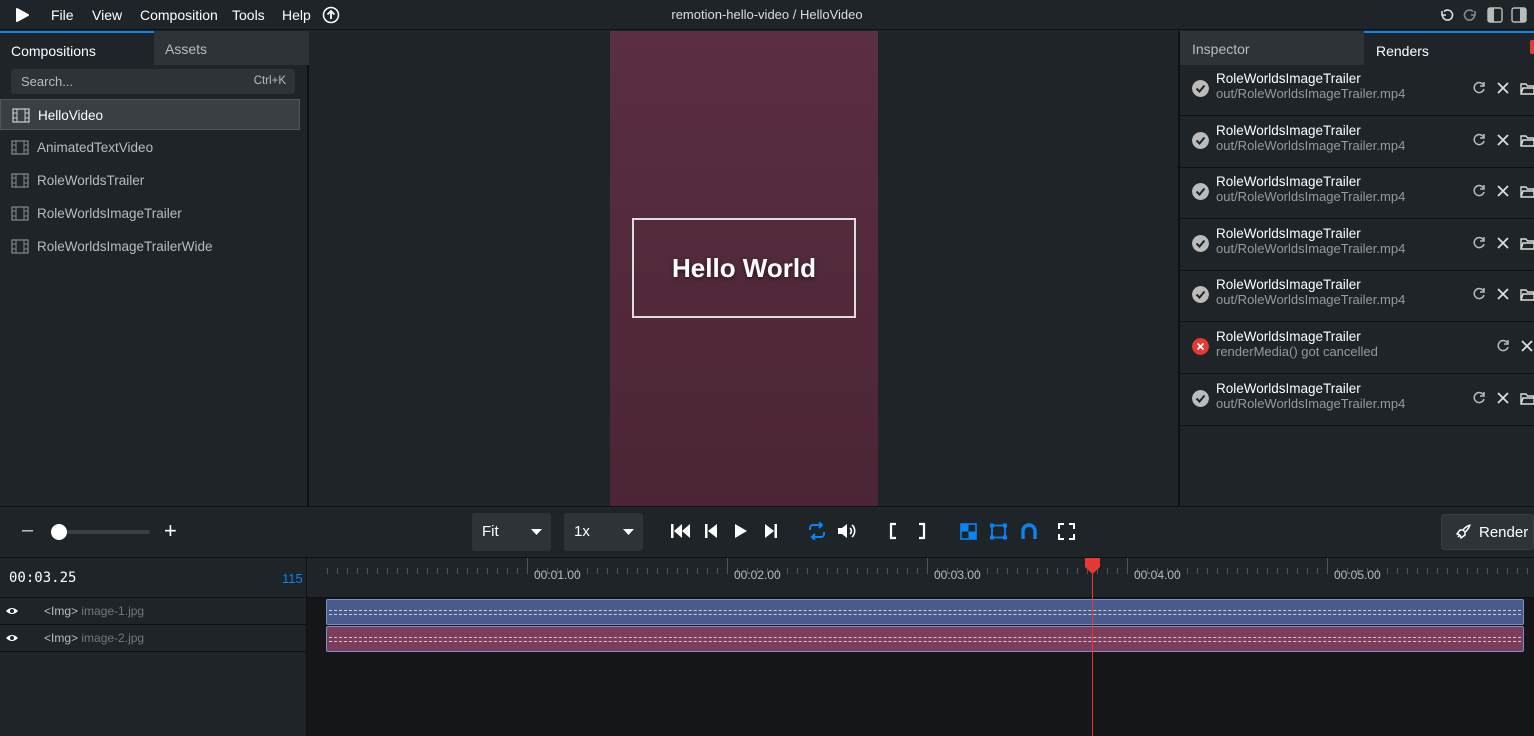  What do you see at coordinates (817, 531) in the screenshot?
I see `loop-icon` at bounding box center [817, 531].